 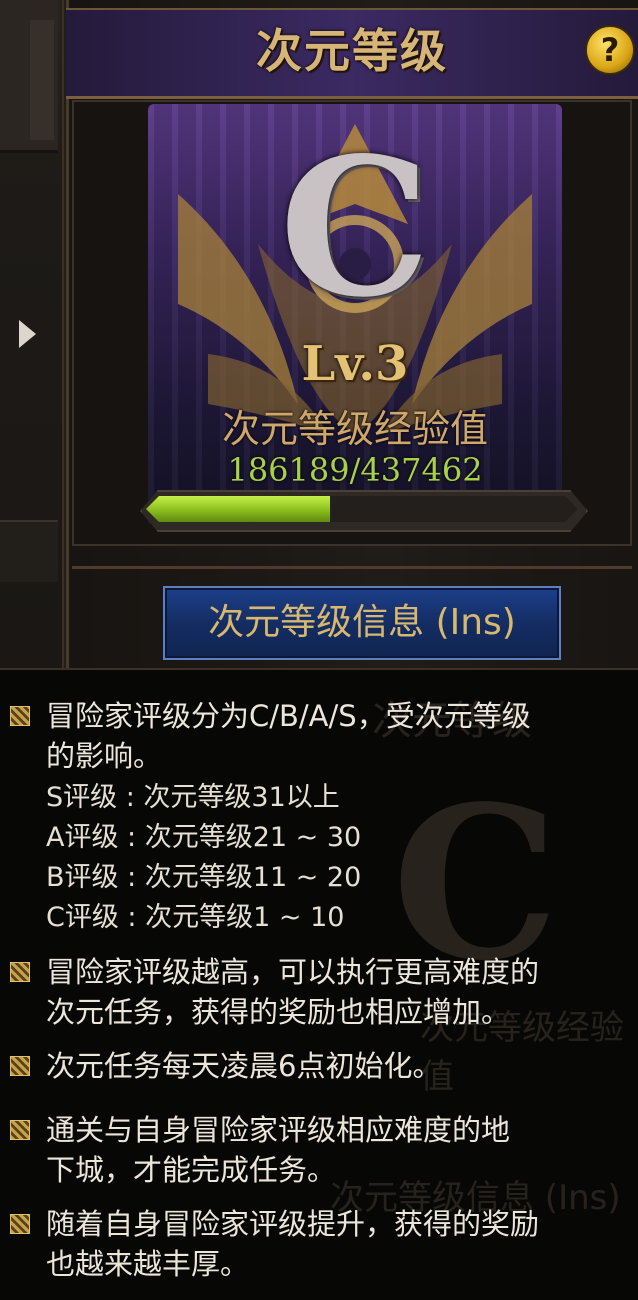 What do you see at coordinates (278, 1130) in the screenshot?
I see `tooltip-line: 通关与自身冒险家评级相应难度的地` at bounding box center [278, 1130].